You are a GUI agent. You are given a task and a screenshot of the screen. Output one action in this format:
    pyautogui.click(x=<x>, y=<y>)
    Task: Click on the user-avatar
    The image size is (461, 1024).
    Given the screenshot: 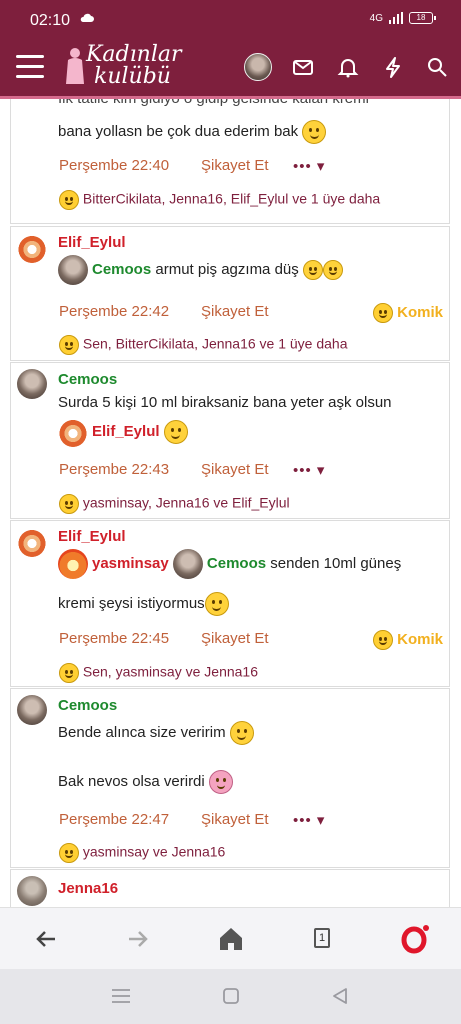 What is the action you would take?
    pyautogui.click(x=258, y=67)
    